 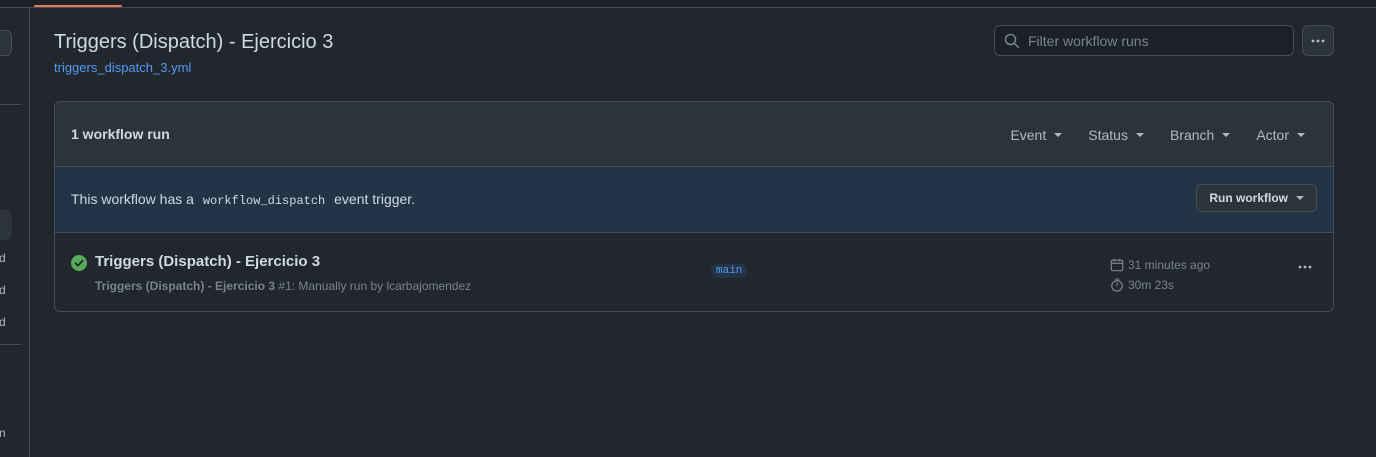 What do you see at coordinates (207, 261) in the screenshot?
I see `run-title-link: Triggers (Dispatch) - Ejercicio 3` at bounding box center [207, 261].